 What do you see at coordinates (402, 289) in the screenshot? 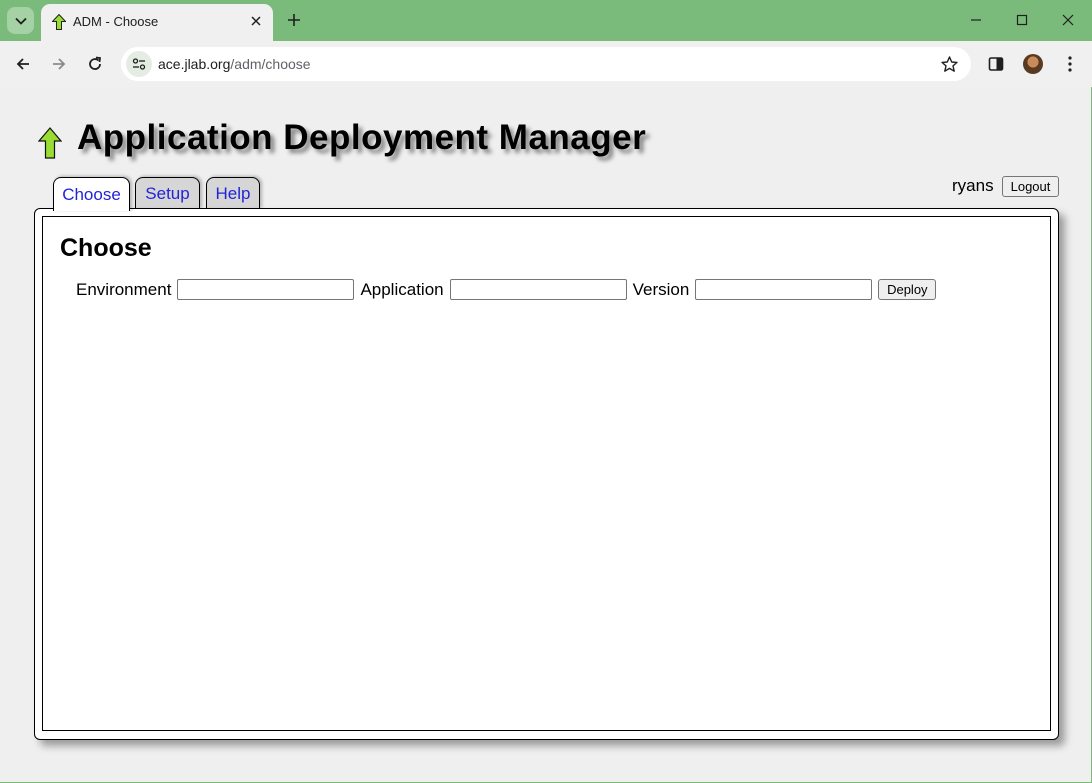
I see `application-label: Application` at bounding box center [402, 289].